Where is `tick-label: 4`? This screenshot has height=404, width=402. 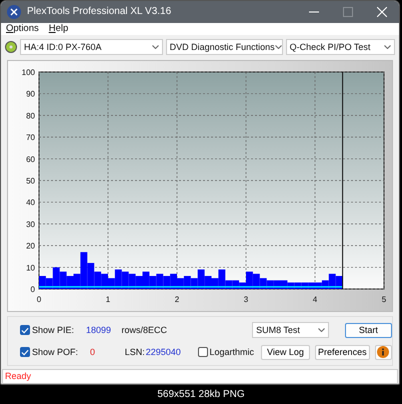
tick-label: 4 is located at coordinates (315, 299).